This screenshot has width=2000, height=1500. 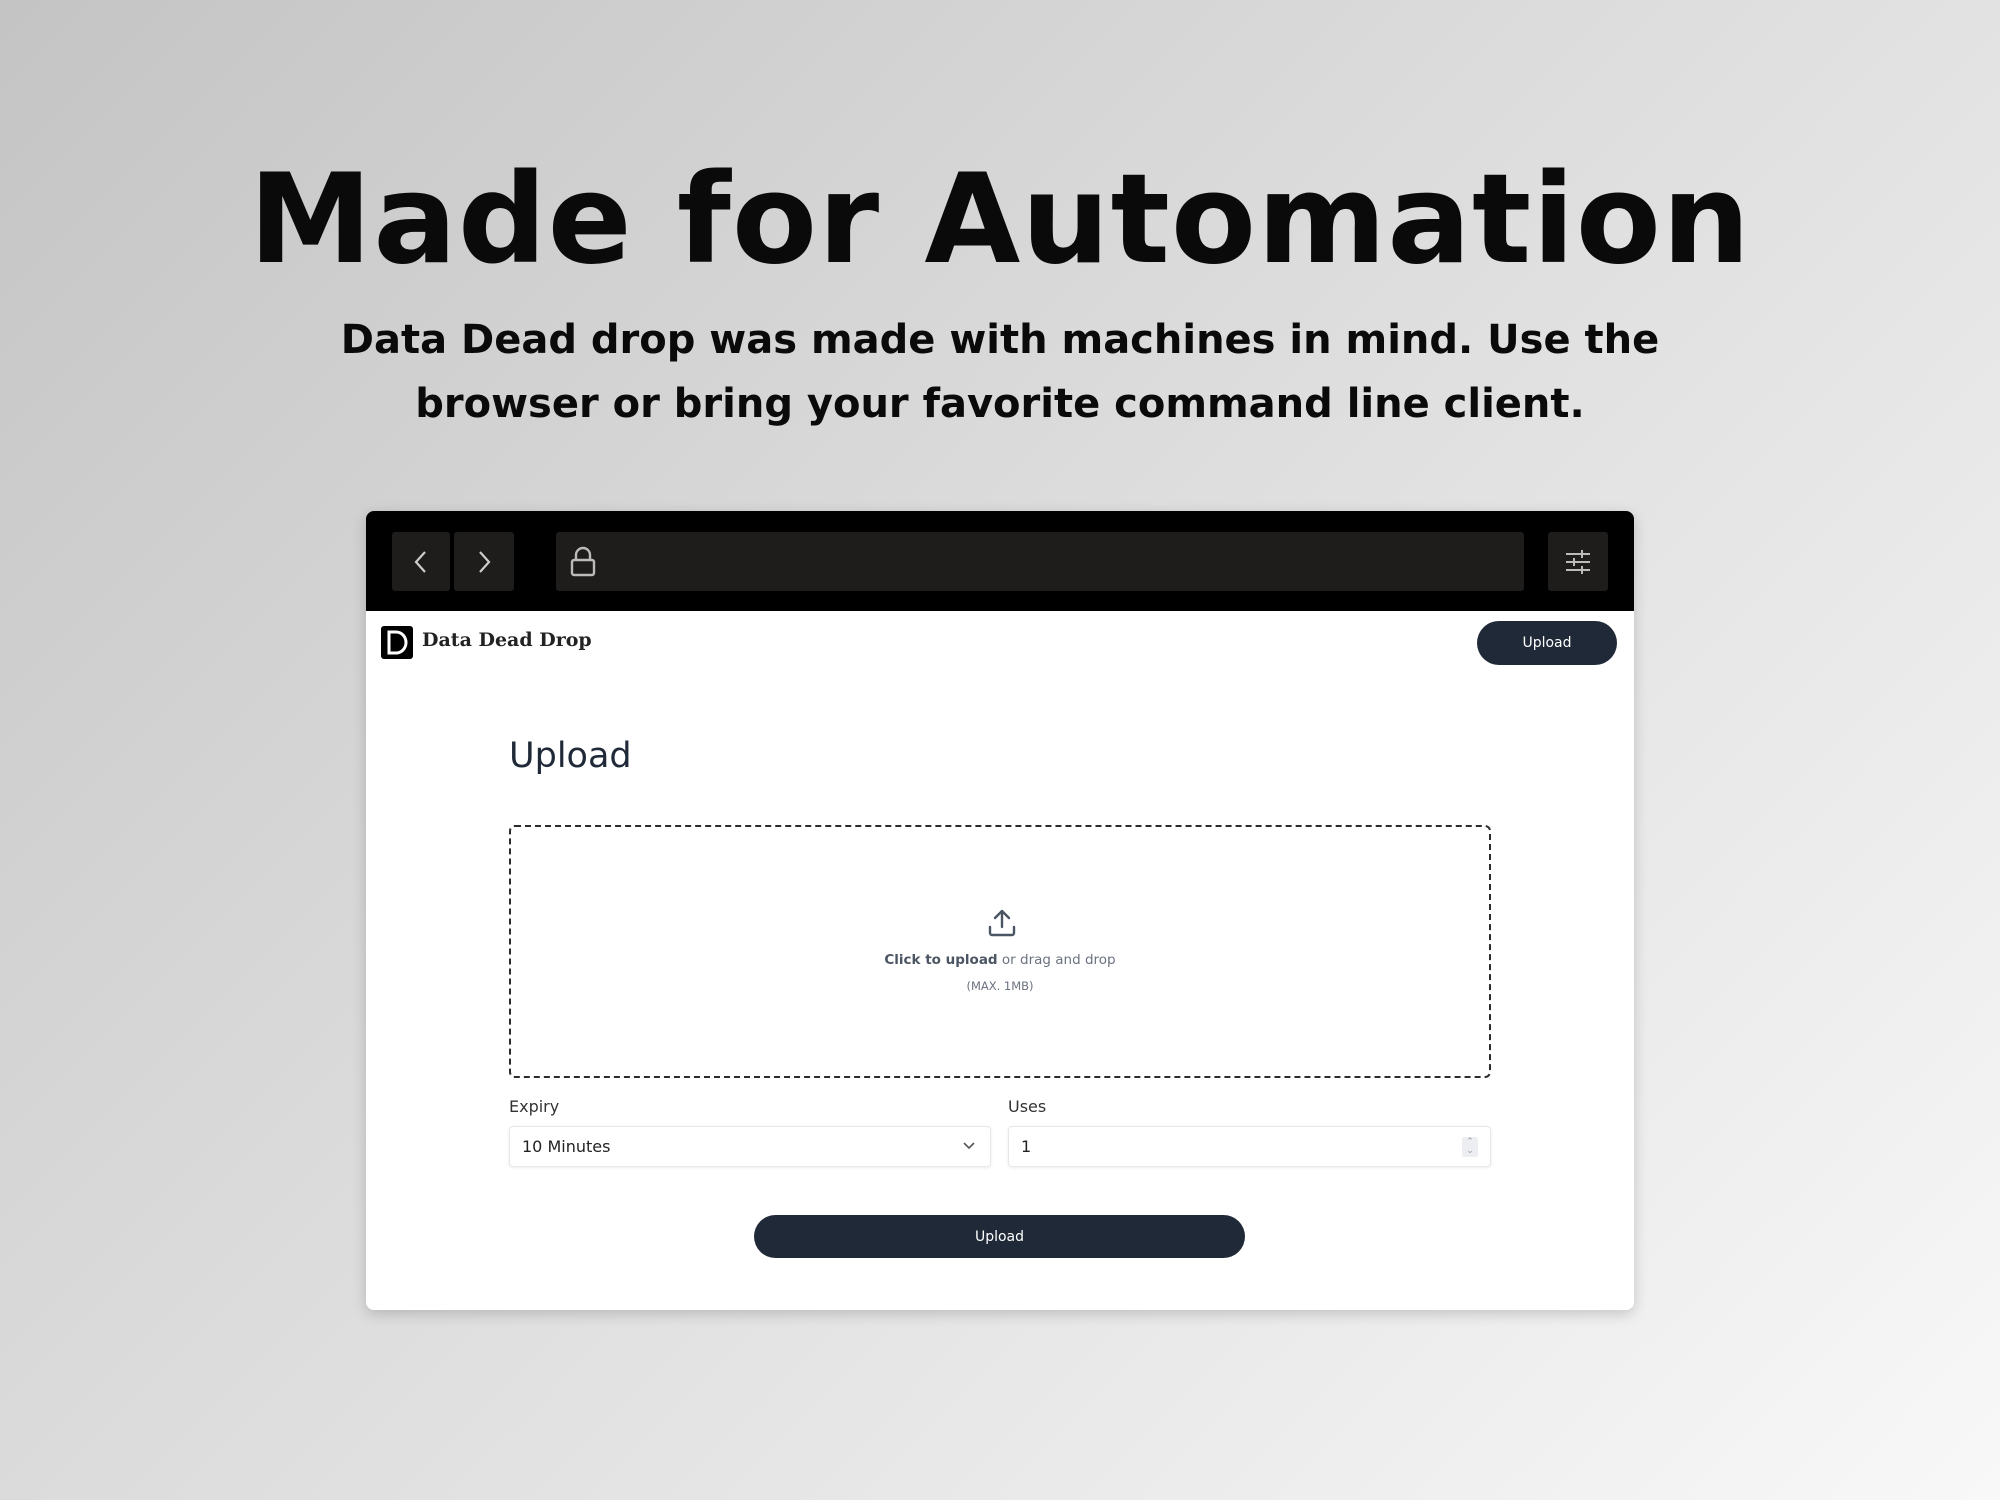 What do you see at coordinates (1547, 643) in the screenshot?
I see `header-upload-button: Upload` at bounding box center [1547, 643].